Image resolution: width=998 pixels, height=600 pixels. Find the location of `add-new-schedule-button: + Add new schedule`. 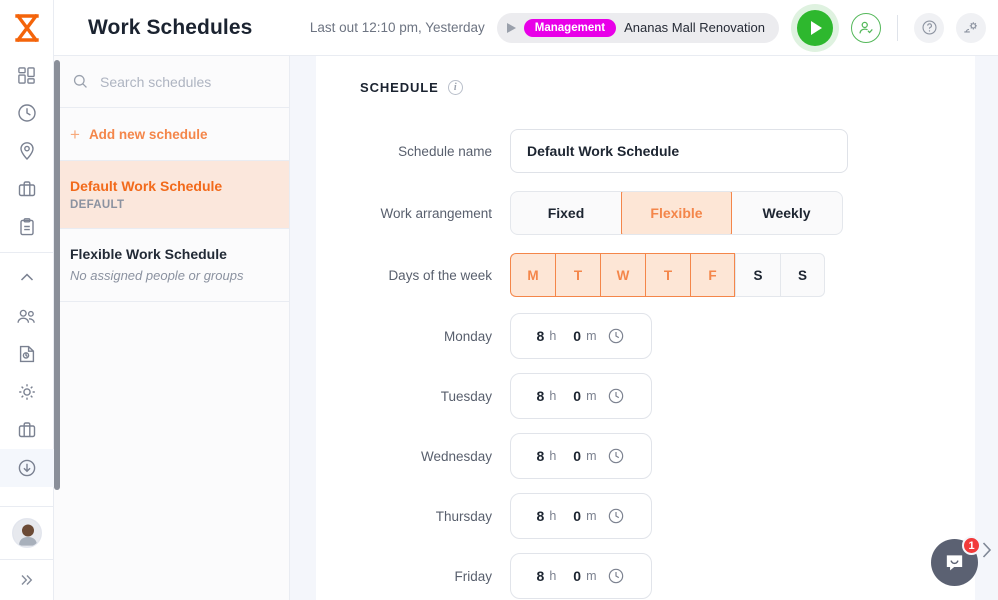

add-new-schedule-button: + Add new schedule is located at coordinates (171, 134).